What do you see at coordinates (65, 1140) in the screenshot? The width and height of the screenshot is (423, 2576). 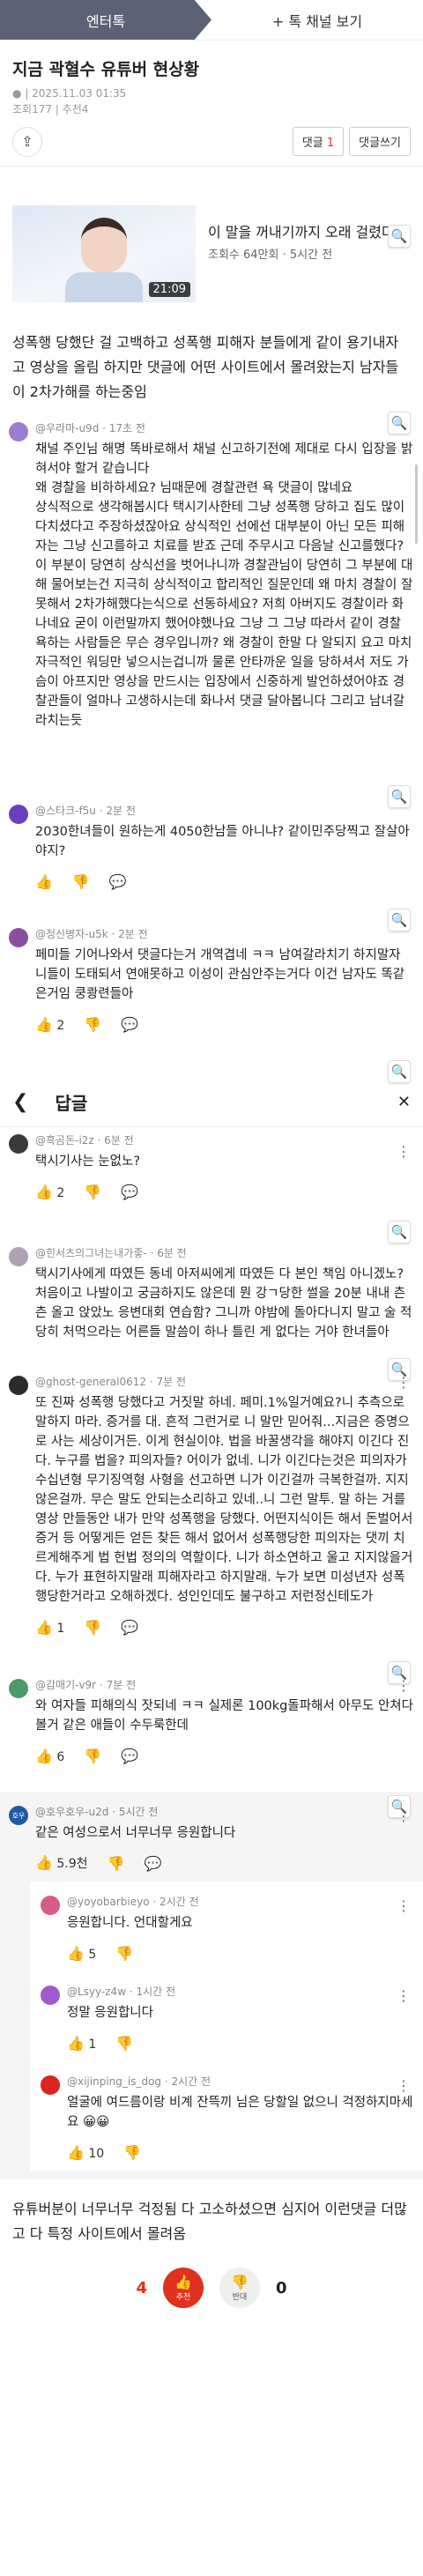 I see `comment-user: @흑곰돈-i2z` at bounding box center [65, 1140].